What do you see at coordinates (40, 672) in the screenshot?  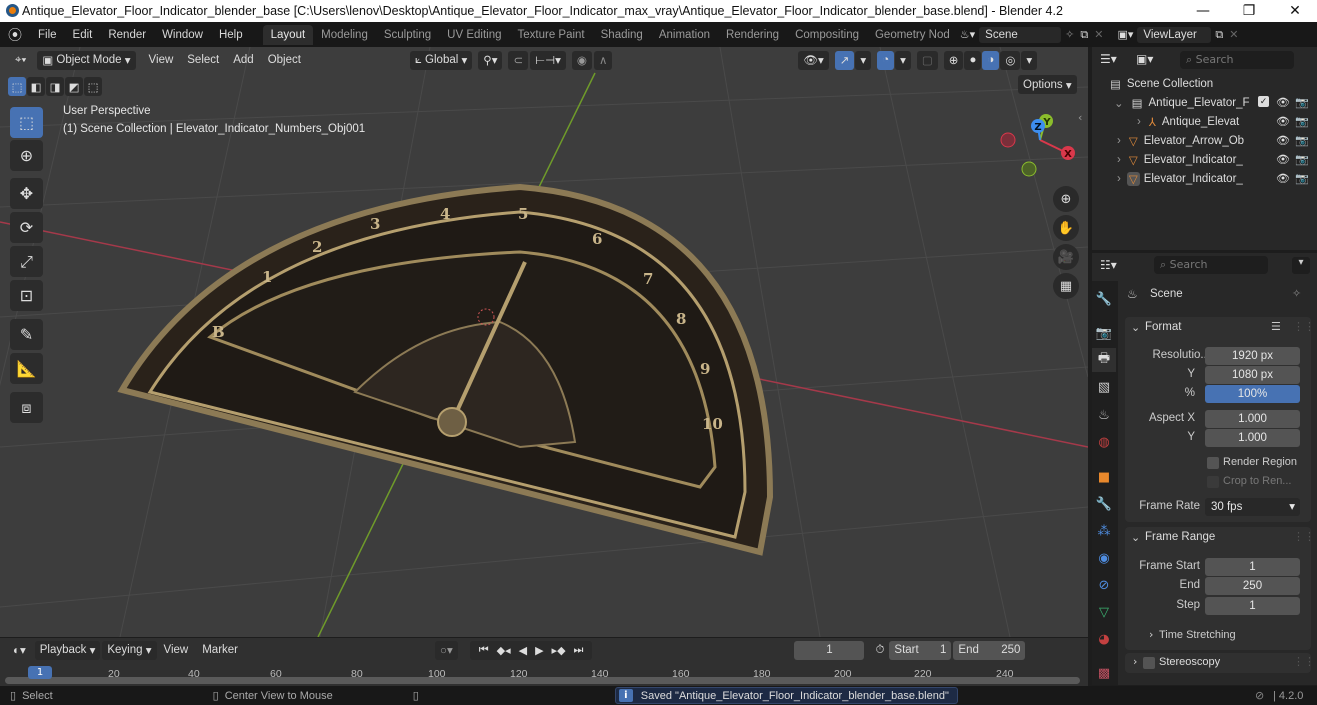 I see `playhead: 1` at bounding box center [40, 672].